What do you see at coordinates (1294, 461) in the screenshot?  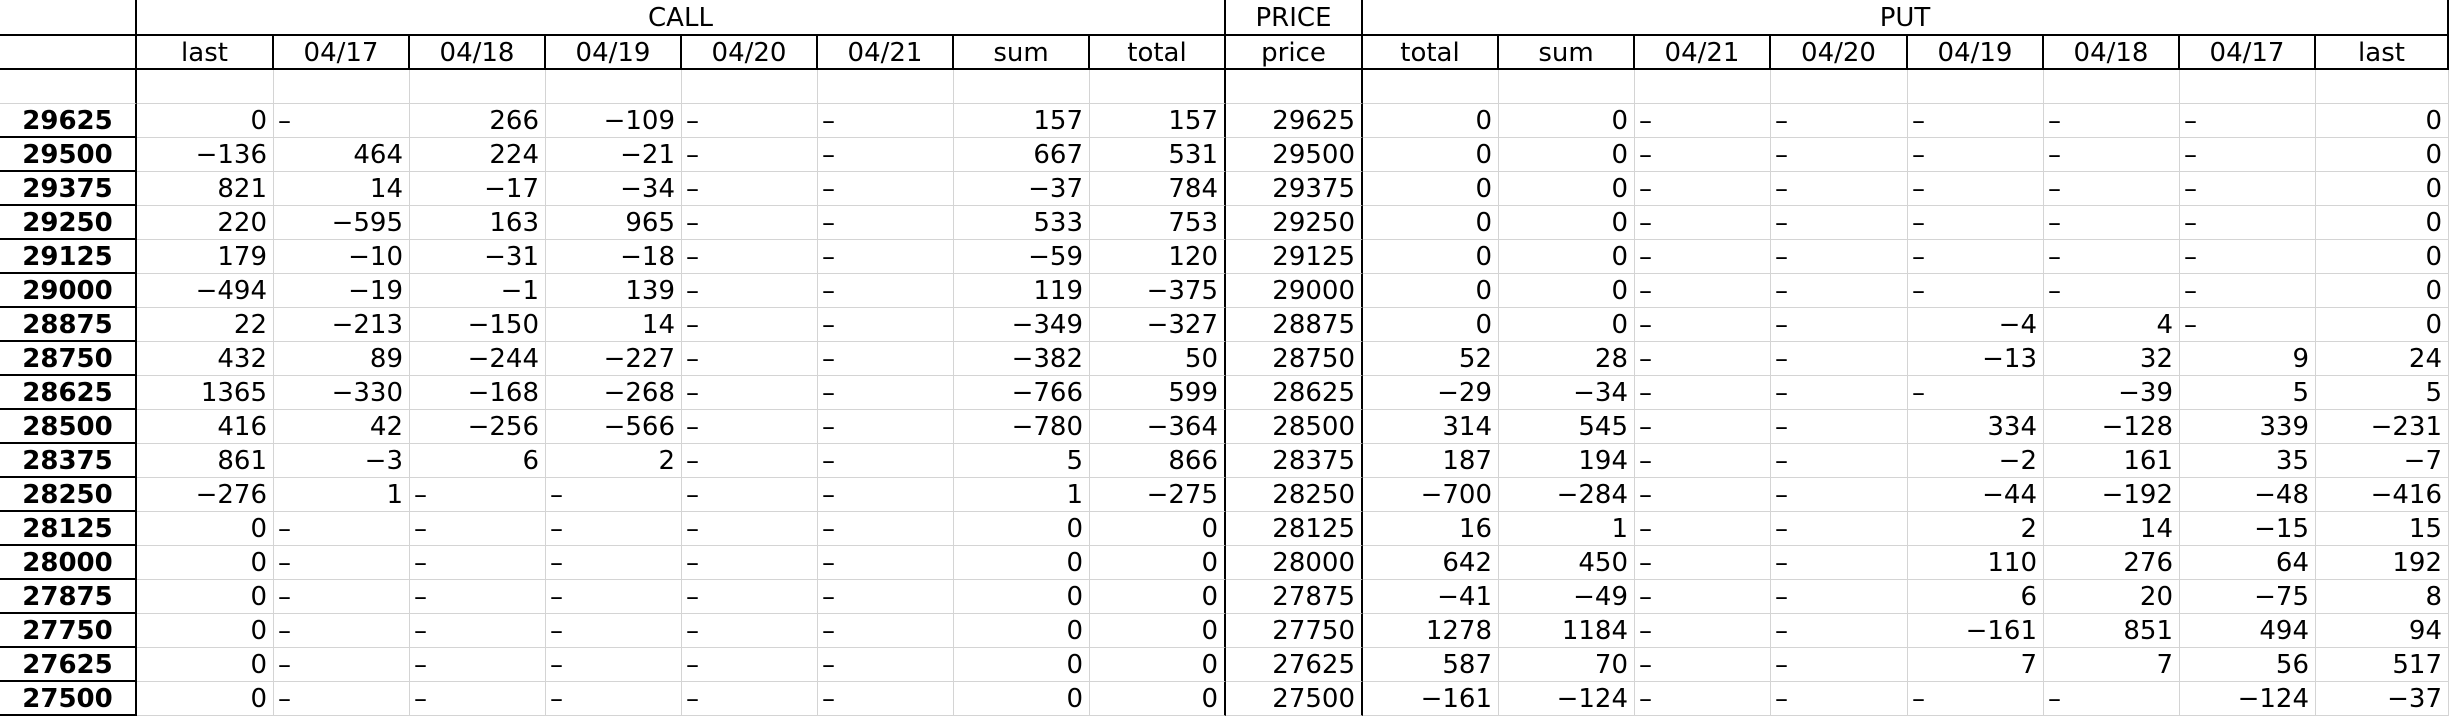 I see `data-cell: 28375` at bounding box center [1294, 461].